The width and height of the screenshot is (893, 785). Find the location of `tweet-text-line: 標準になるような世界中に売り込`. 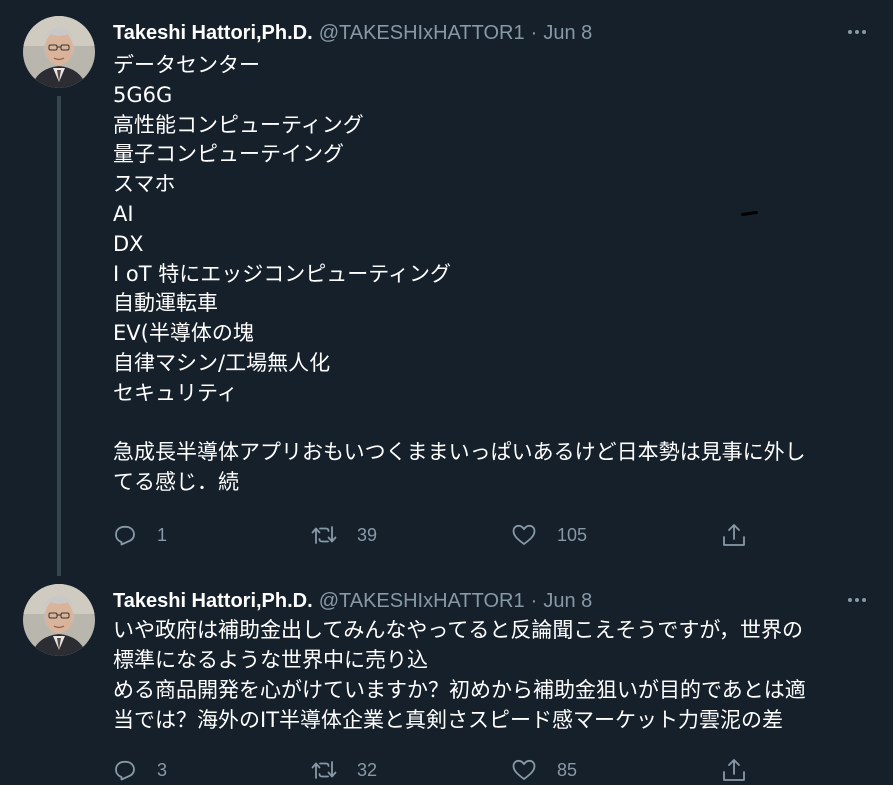

tweet-text-line: 標準になるような世界中に売り込 is located at coordinates (270, 660).